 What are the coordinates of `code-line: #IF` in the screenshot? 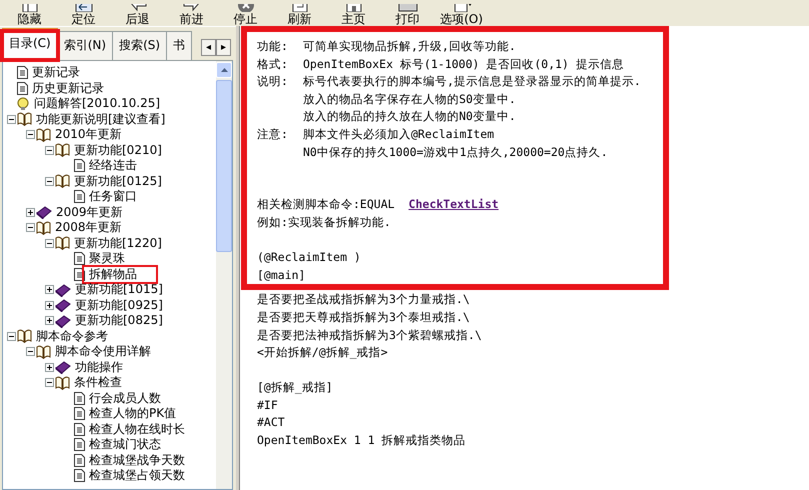 It's located at (267, 405).